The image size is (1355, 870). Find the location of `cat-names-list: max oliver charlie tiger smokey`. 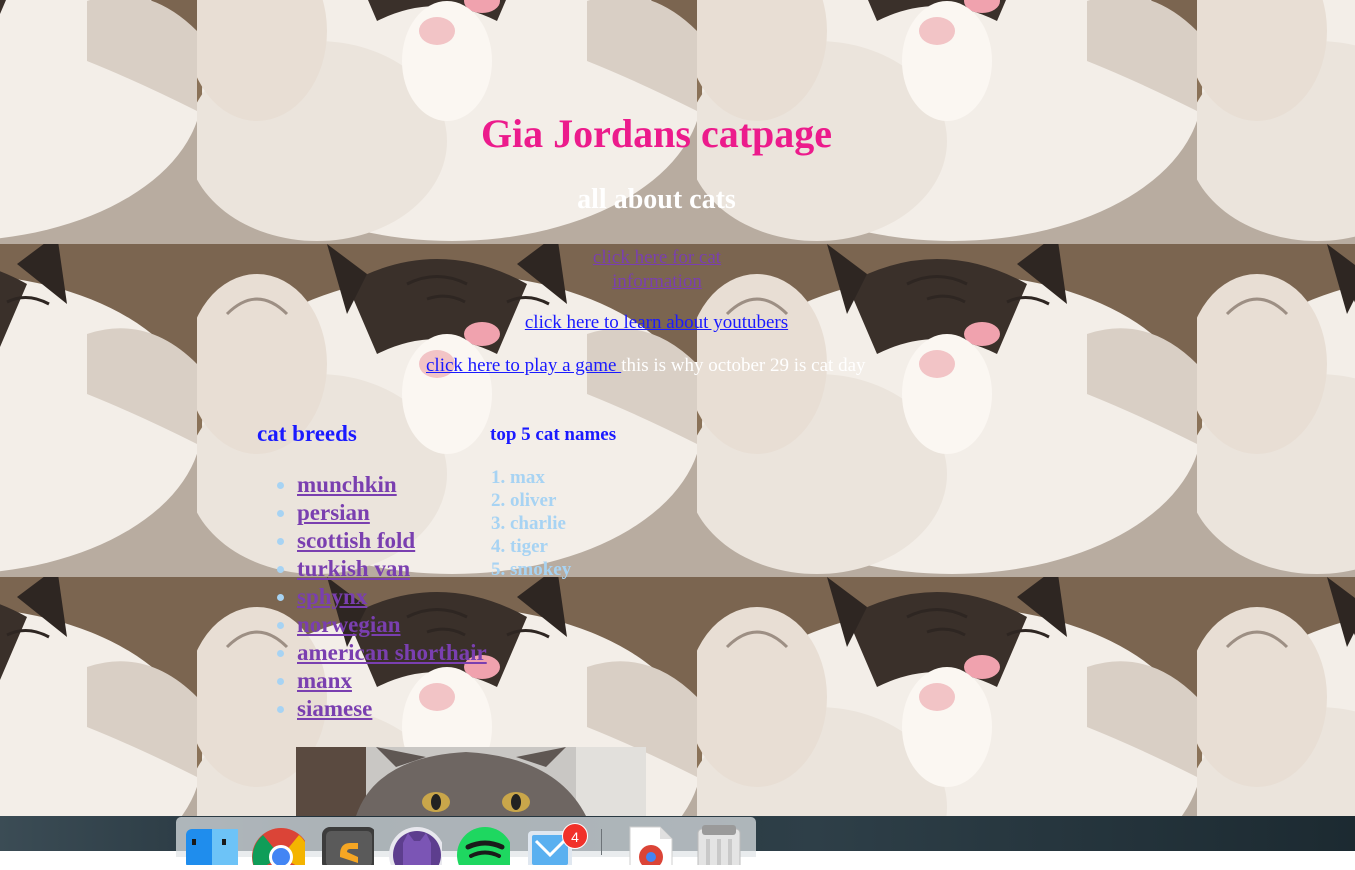

cat-names-list: max oliver charlie tiger smokey is located at coordinates (520, 523).